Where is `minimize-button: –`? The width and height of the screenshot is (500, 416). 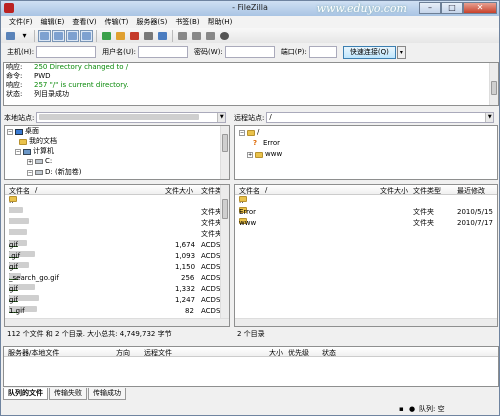
minimize-button: – is located at coordinates (430, 8).